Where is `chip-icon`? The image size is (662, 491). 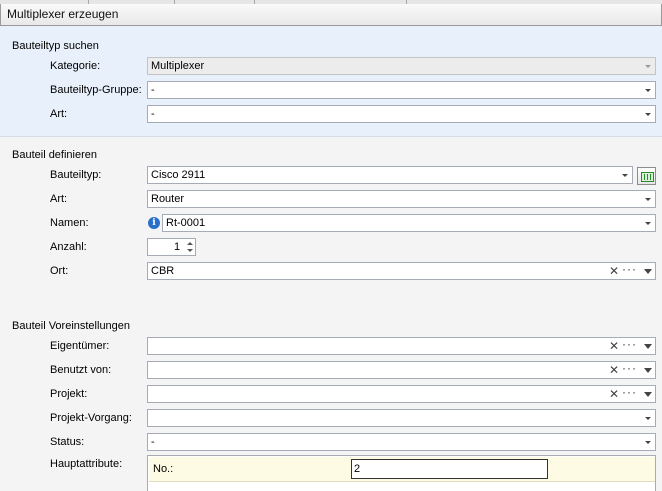 chip-icon is located at coordinates (647, 177).